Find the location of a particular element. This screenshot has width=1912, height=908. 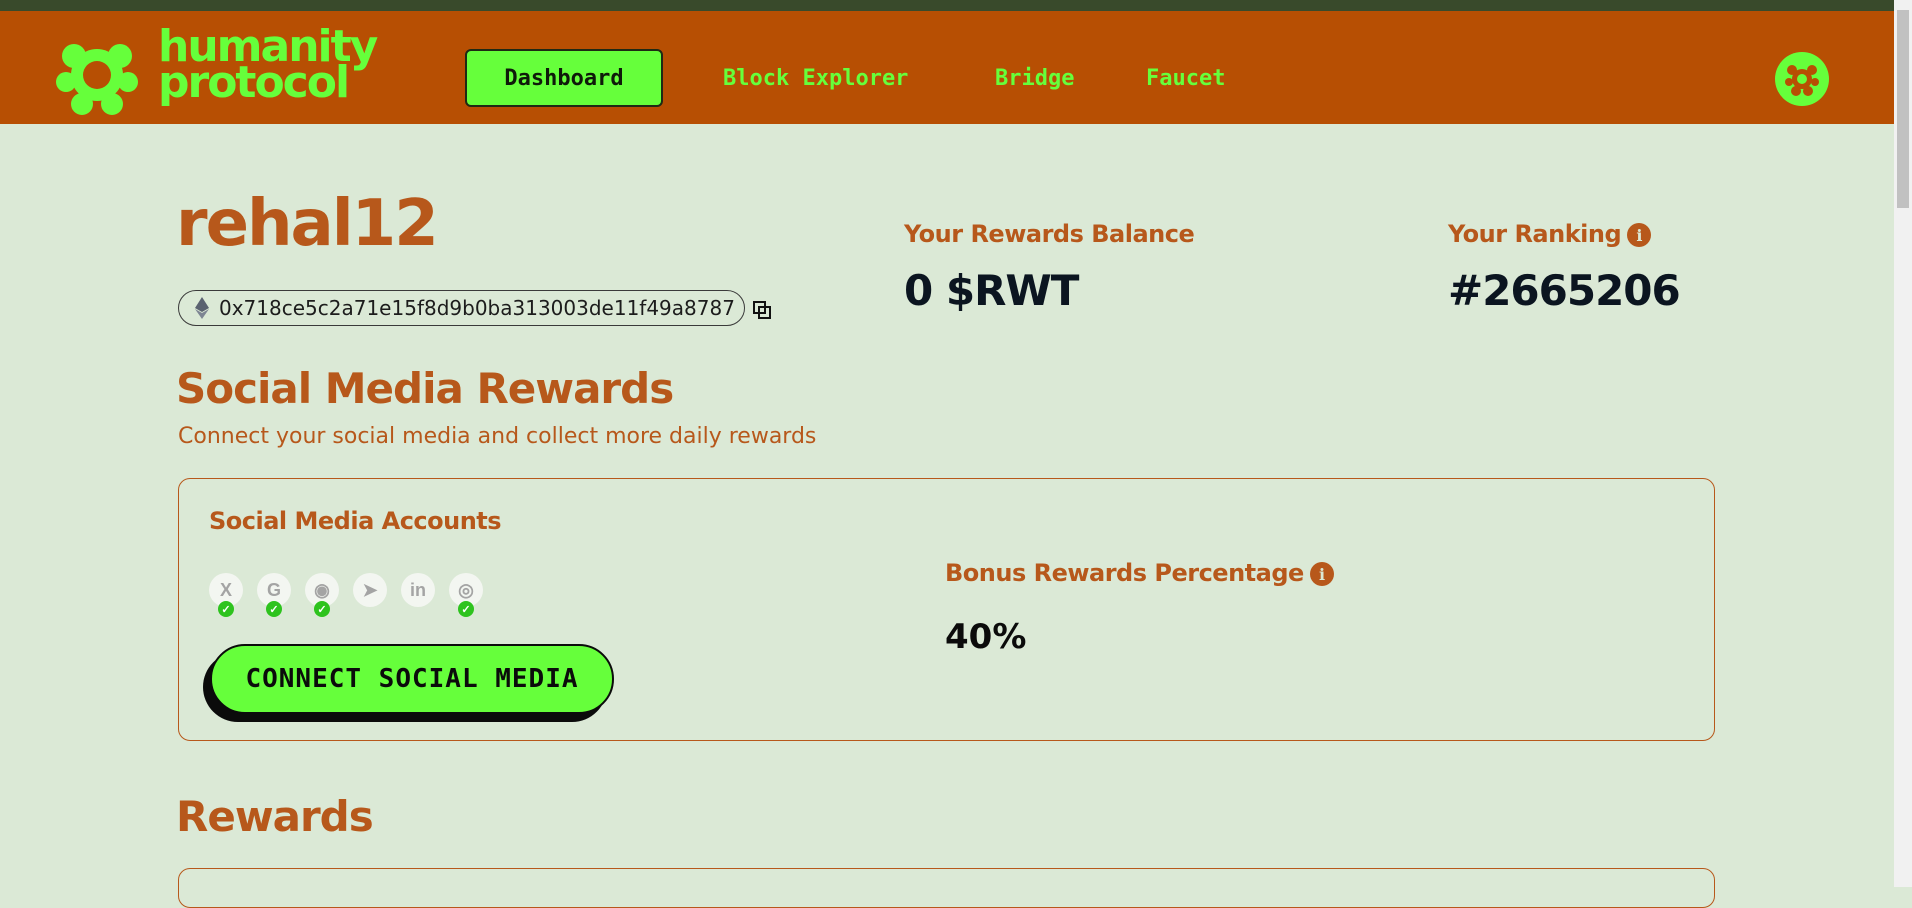

bonus-rewards-value: 40% is located at coordinates (986, 637).